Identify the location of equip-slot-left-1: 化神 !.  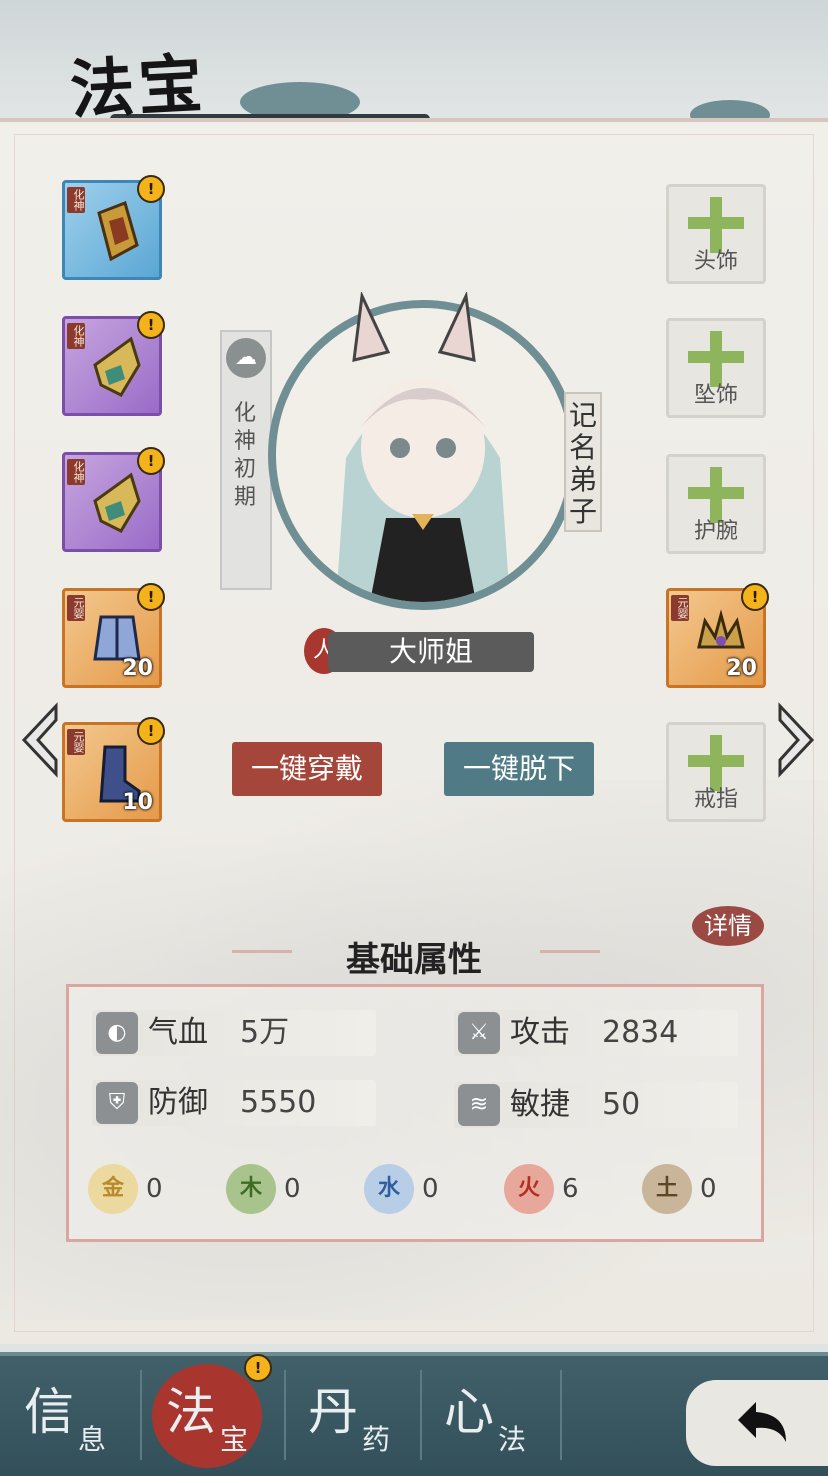
(113, 227).